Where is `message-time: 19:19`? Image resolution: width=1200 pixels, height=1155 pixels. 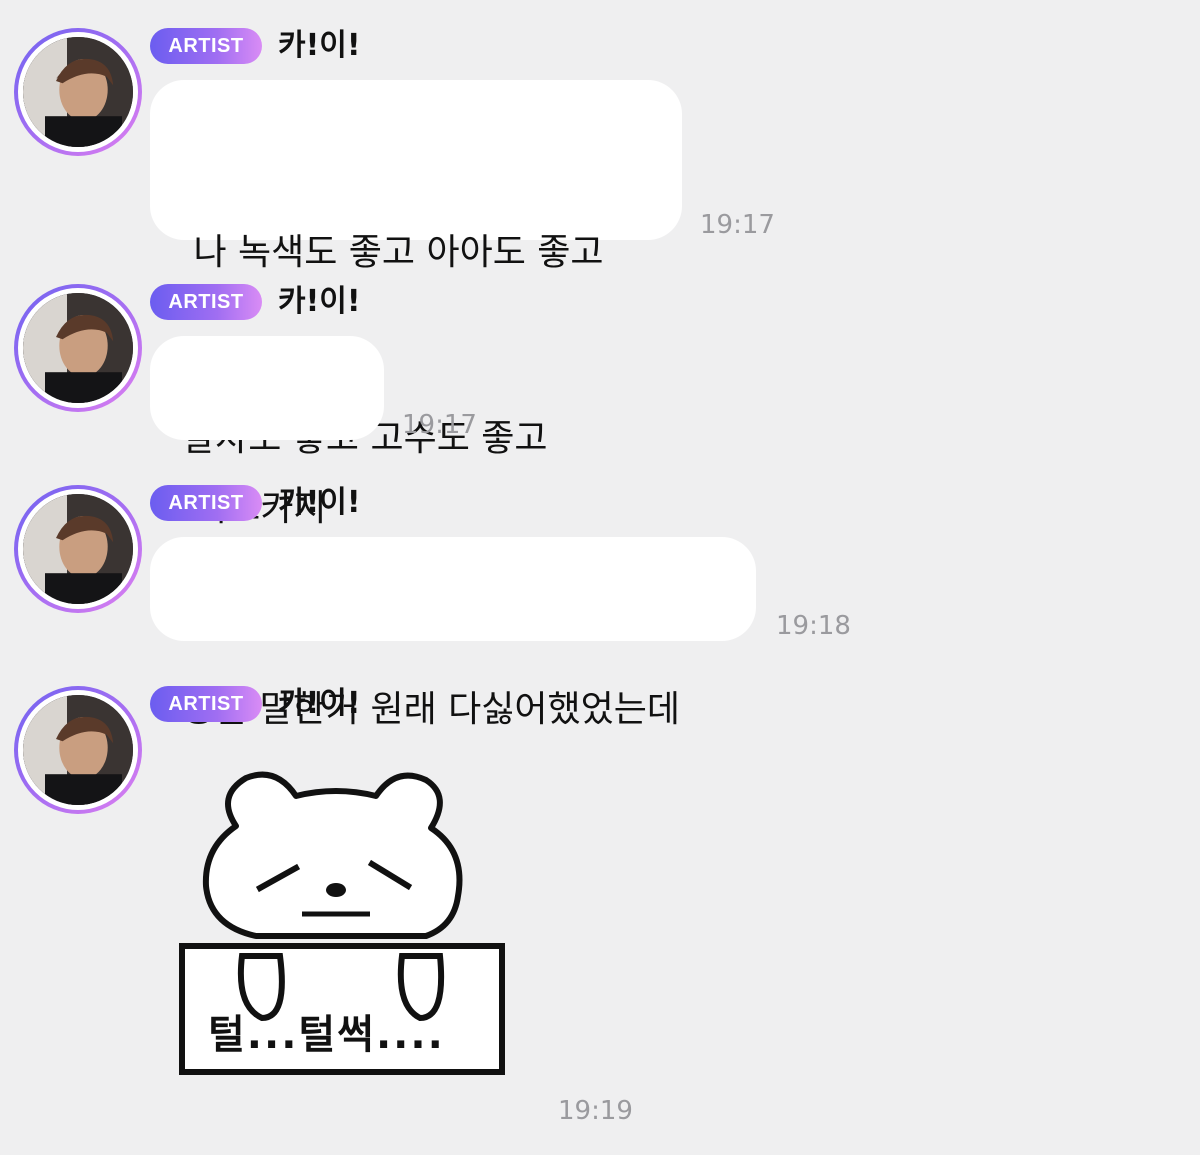 message-time: 19:19 is located at coordinates (595, 1111).